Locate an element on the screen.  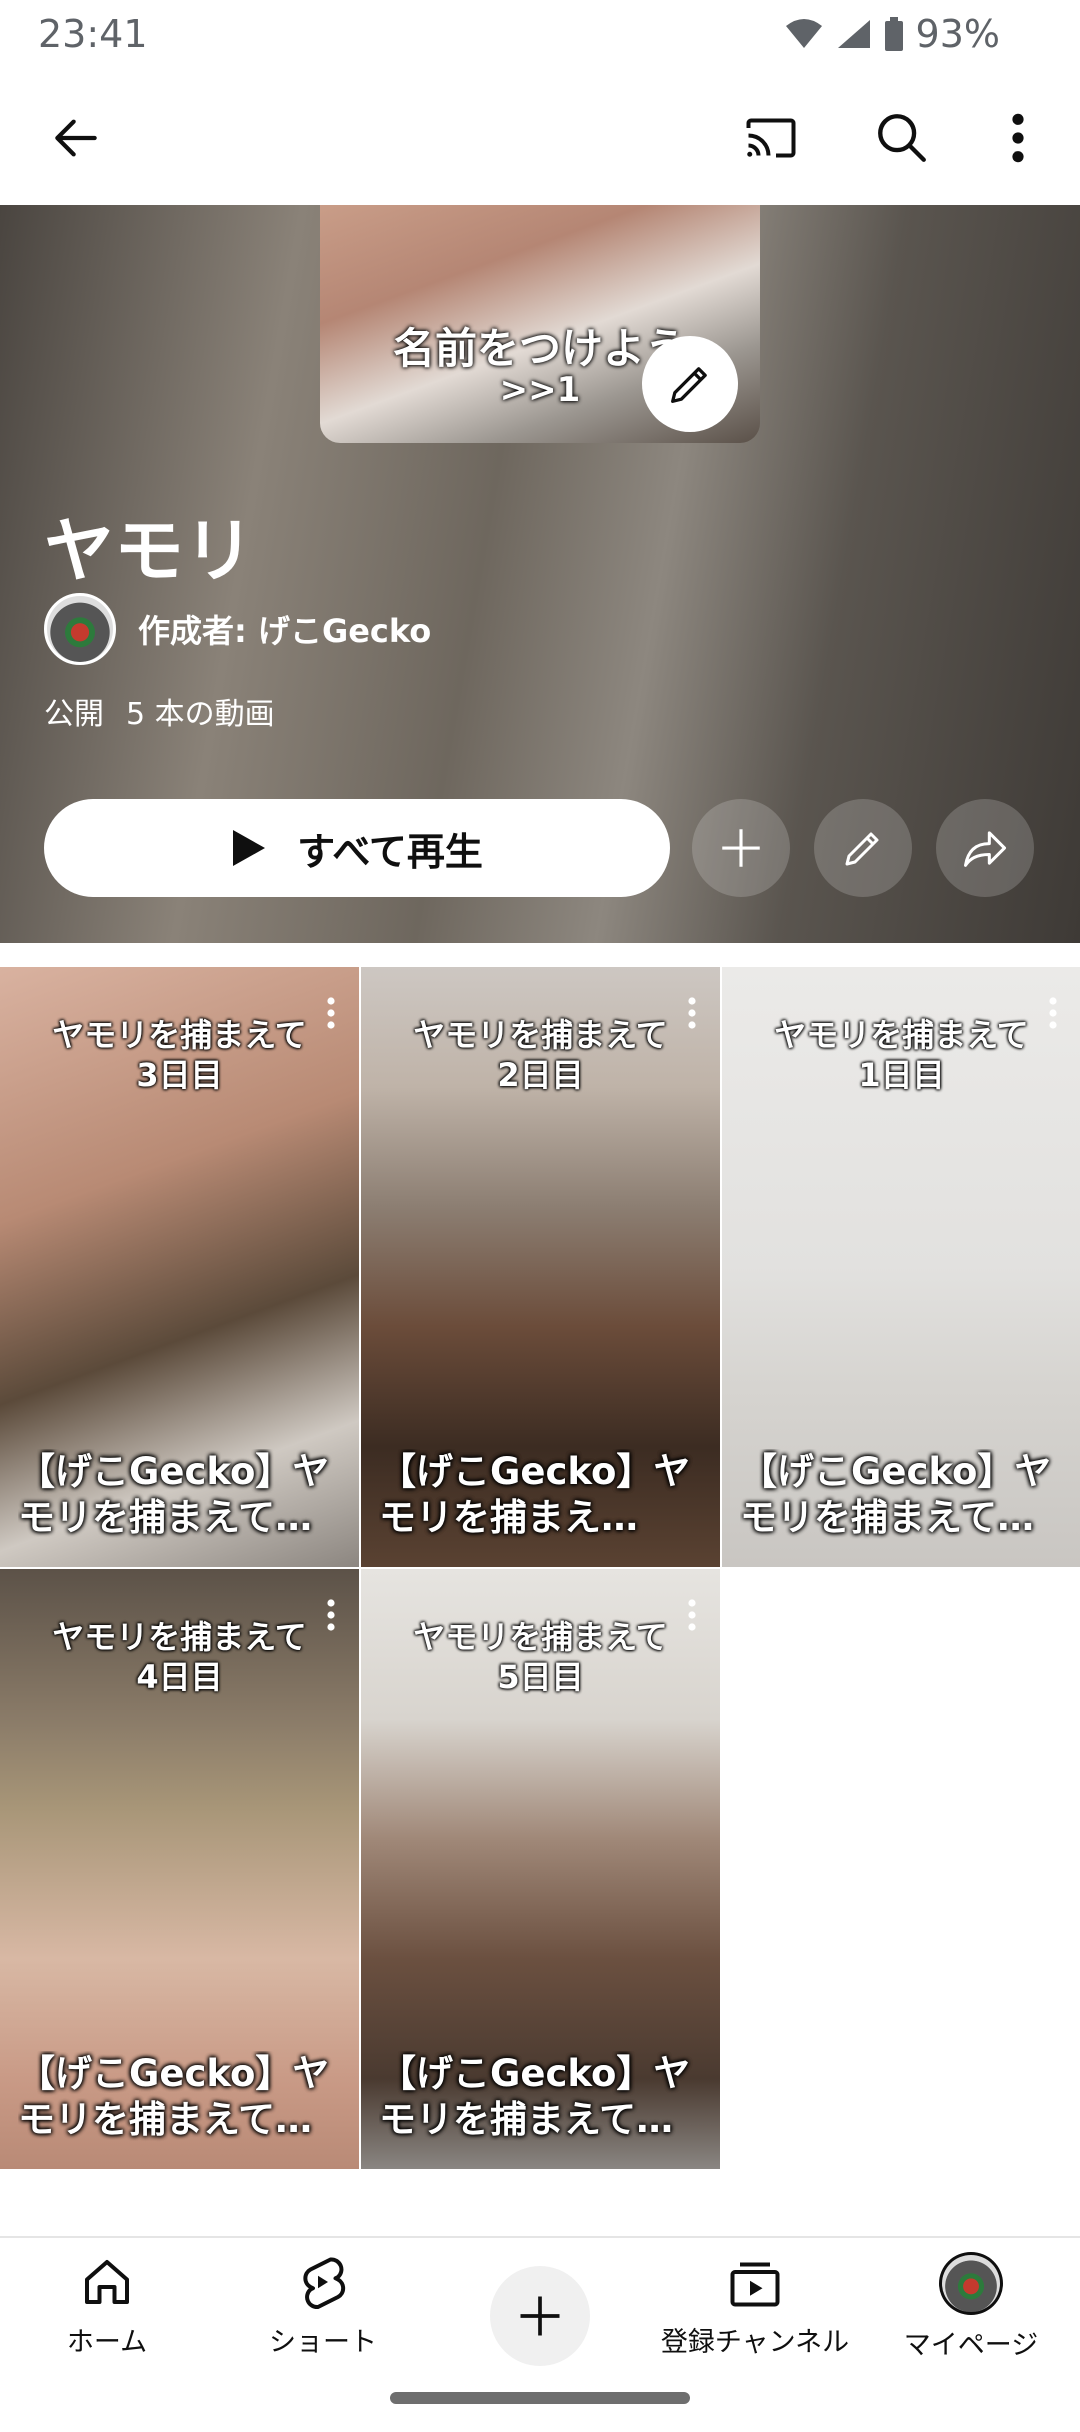
add-button is located at coordinates (741, 848).